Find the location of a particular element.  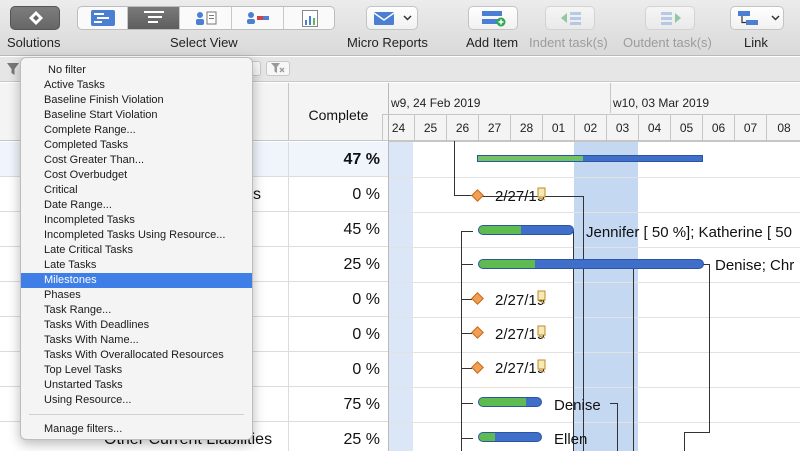

weekend-shading is located at coordinates (401, 296).